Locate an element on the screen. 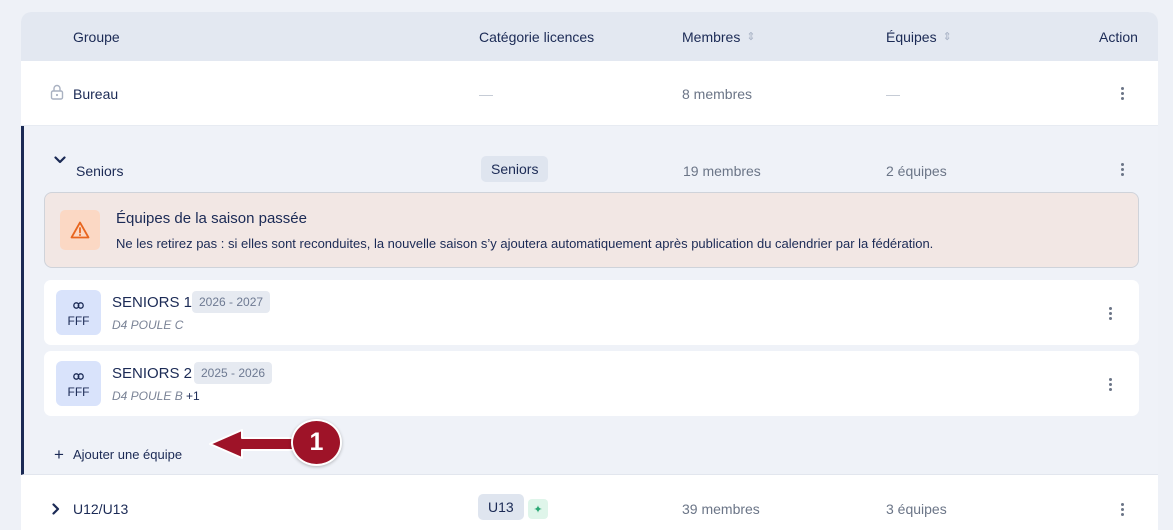 Image resolution: width=1173 pixels, height=530 pixels. members-count: 8 membres is located at coordinates (717, 94).